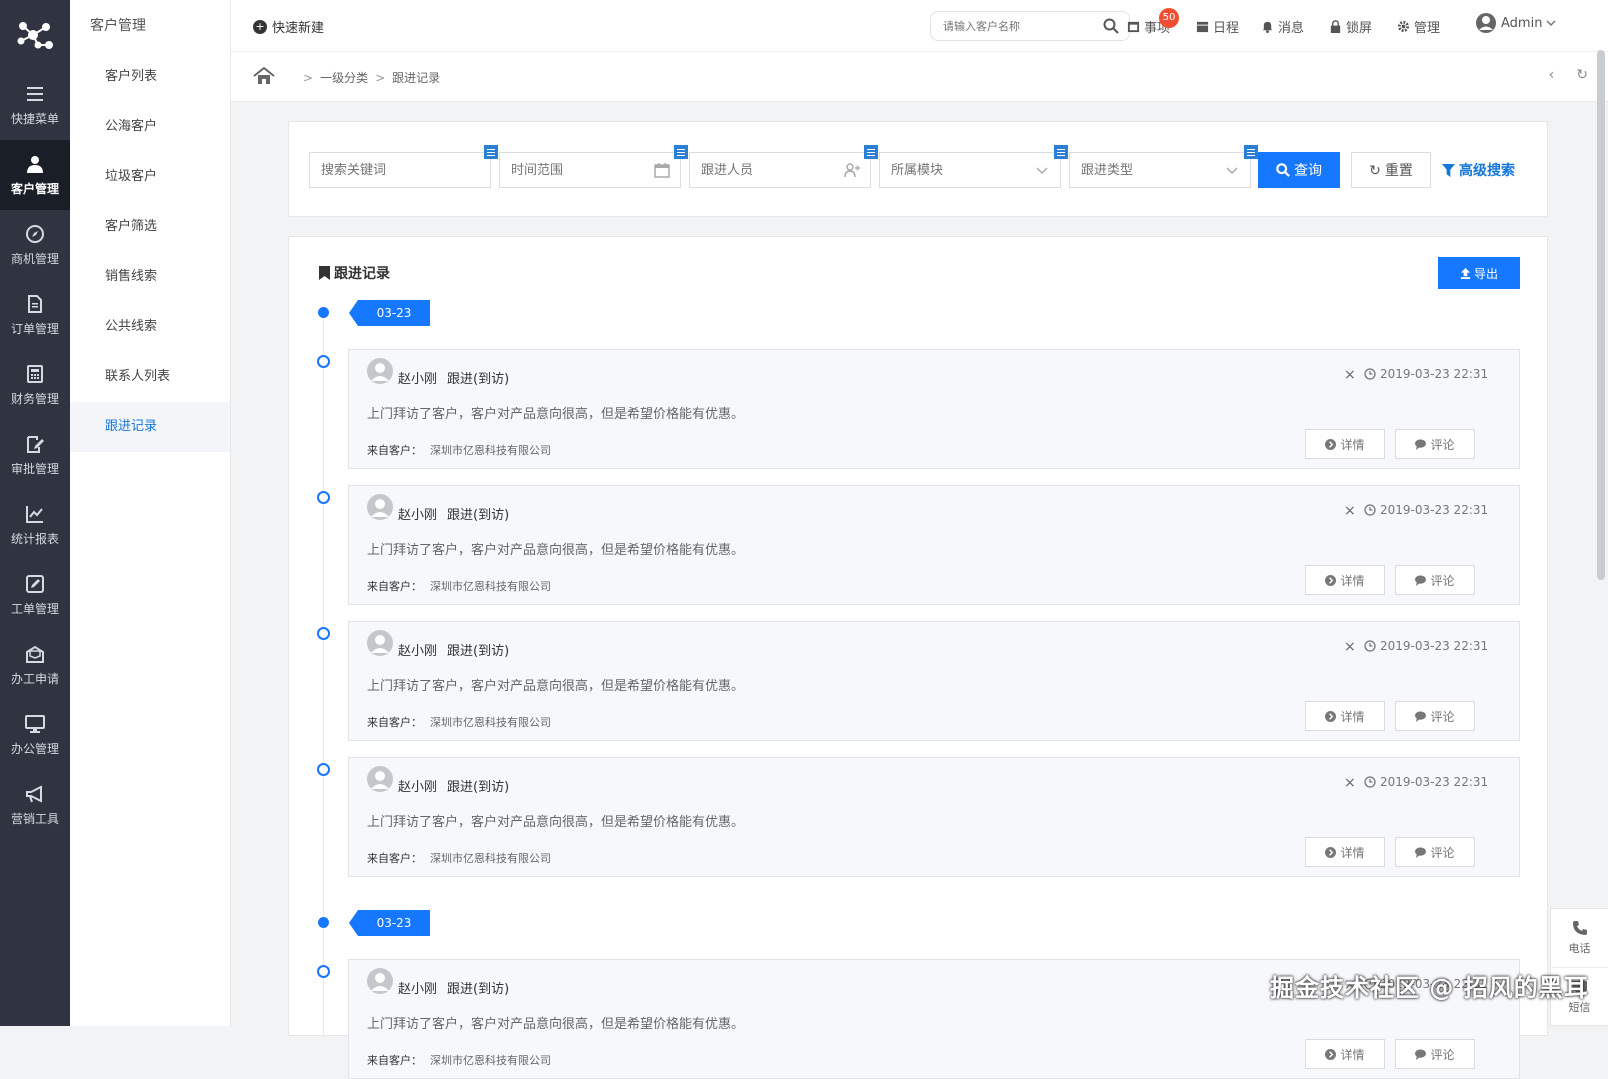 Image resolution: width=1608 pixels, height=1079 pixels. I want to click on subnav-item-customer-filter: 客户筛选, so click(150, 227).